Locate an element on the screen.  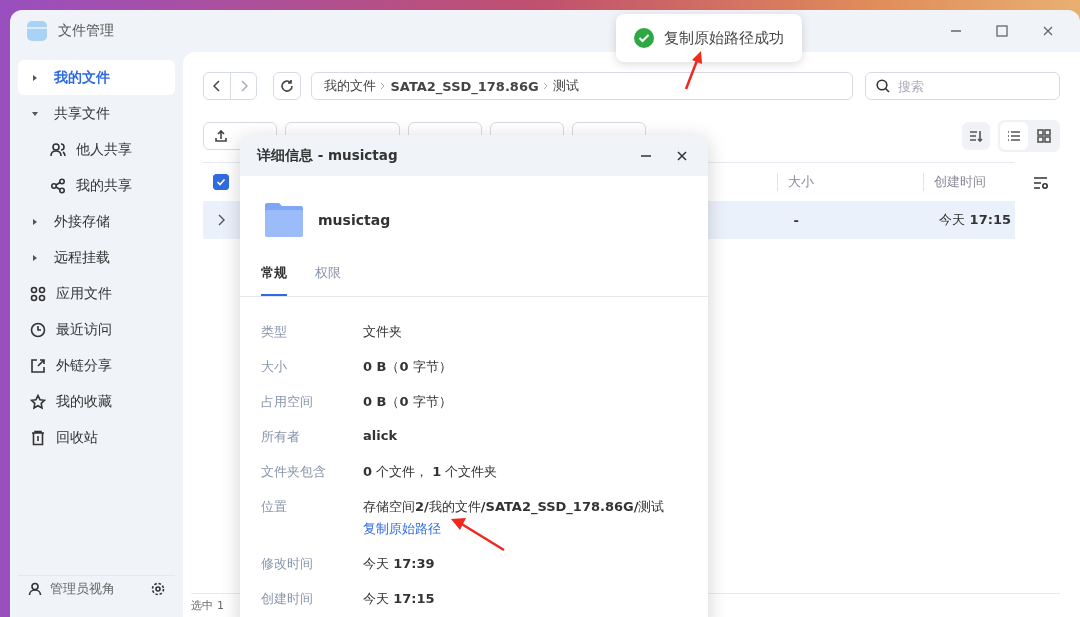
field-value: 文件夹 is located at coordinates (383, 332).